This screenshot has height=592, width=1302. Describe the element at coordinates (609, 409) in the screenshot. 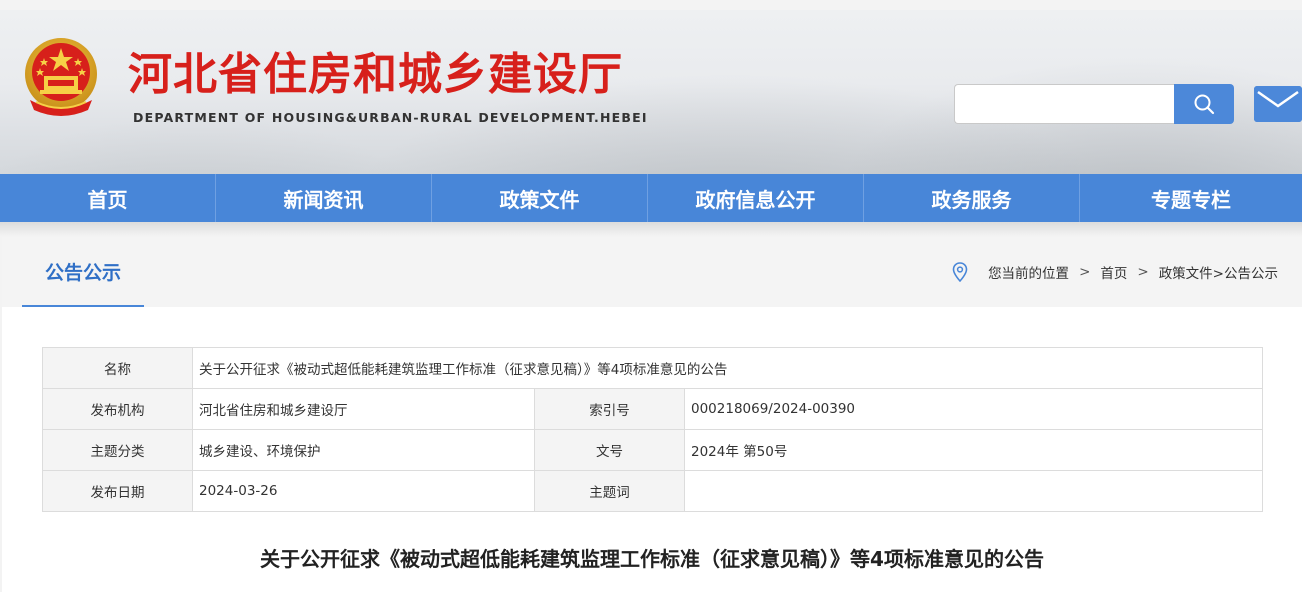

I see `index-label: 索引号` at that location.